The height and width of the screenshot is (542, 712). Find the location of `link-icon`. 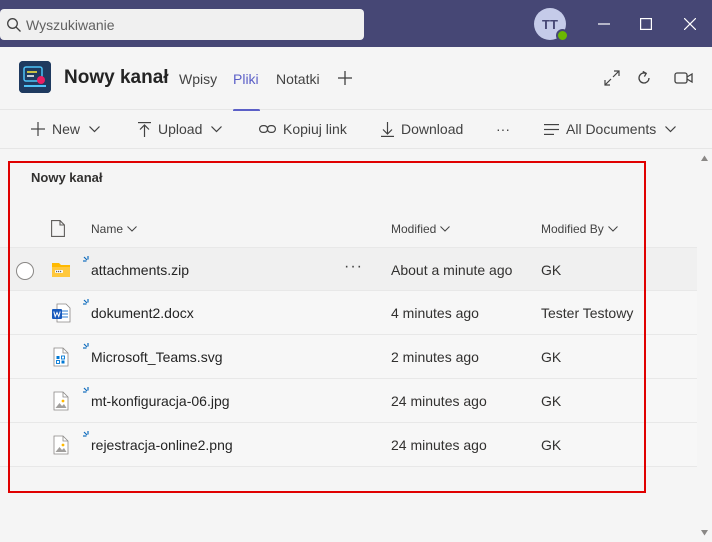

link-icon is located at coordinates (267, 129).